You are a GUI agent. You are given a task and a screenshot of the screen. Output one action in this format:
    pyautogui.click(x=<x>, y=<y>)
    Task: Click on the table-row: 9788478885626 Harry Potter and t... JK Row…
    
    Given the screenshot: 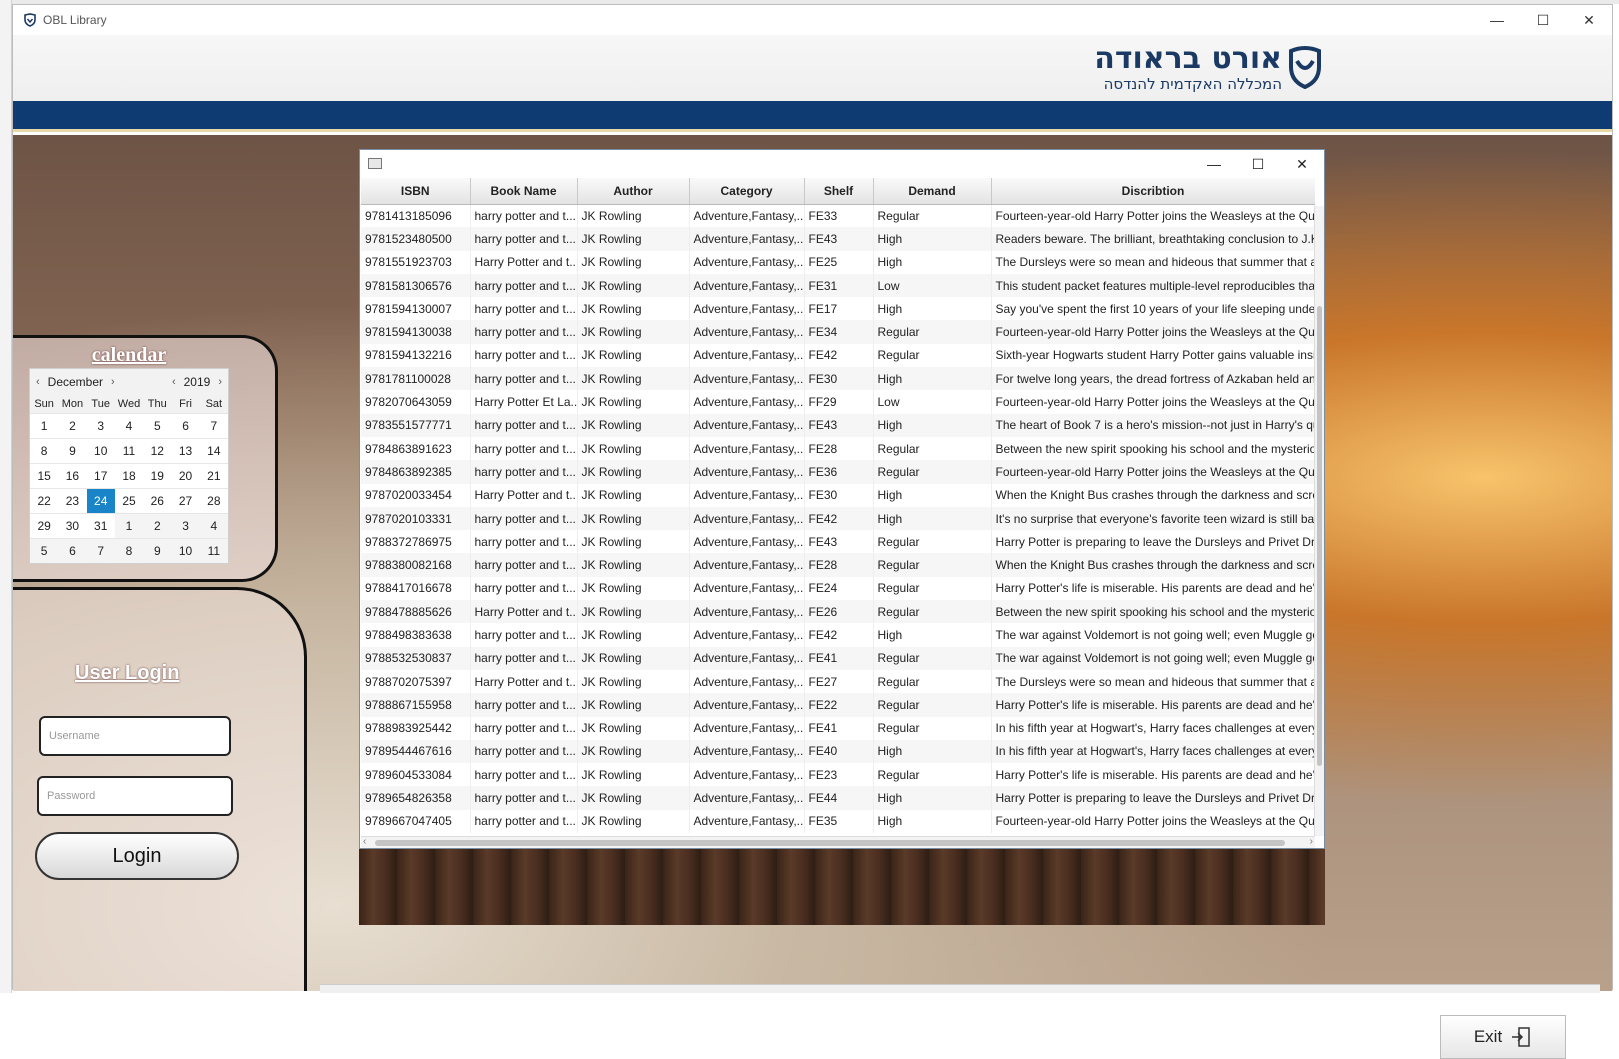 What is the action you would take?
    pyautogui.click(x=838, y=612)
    